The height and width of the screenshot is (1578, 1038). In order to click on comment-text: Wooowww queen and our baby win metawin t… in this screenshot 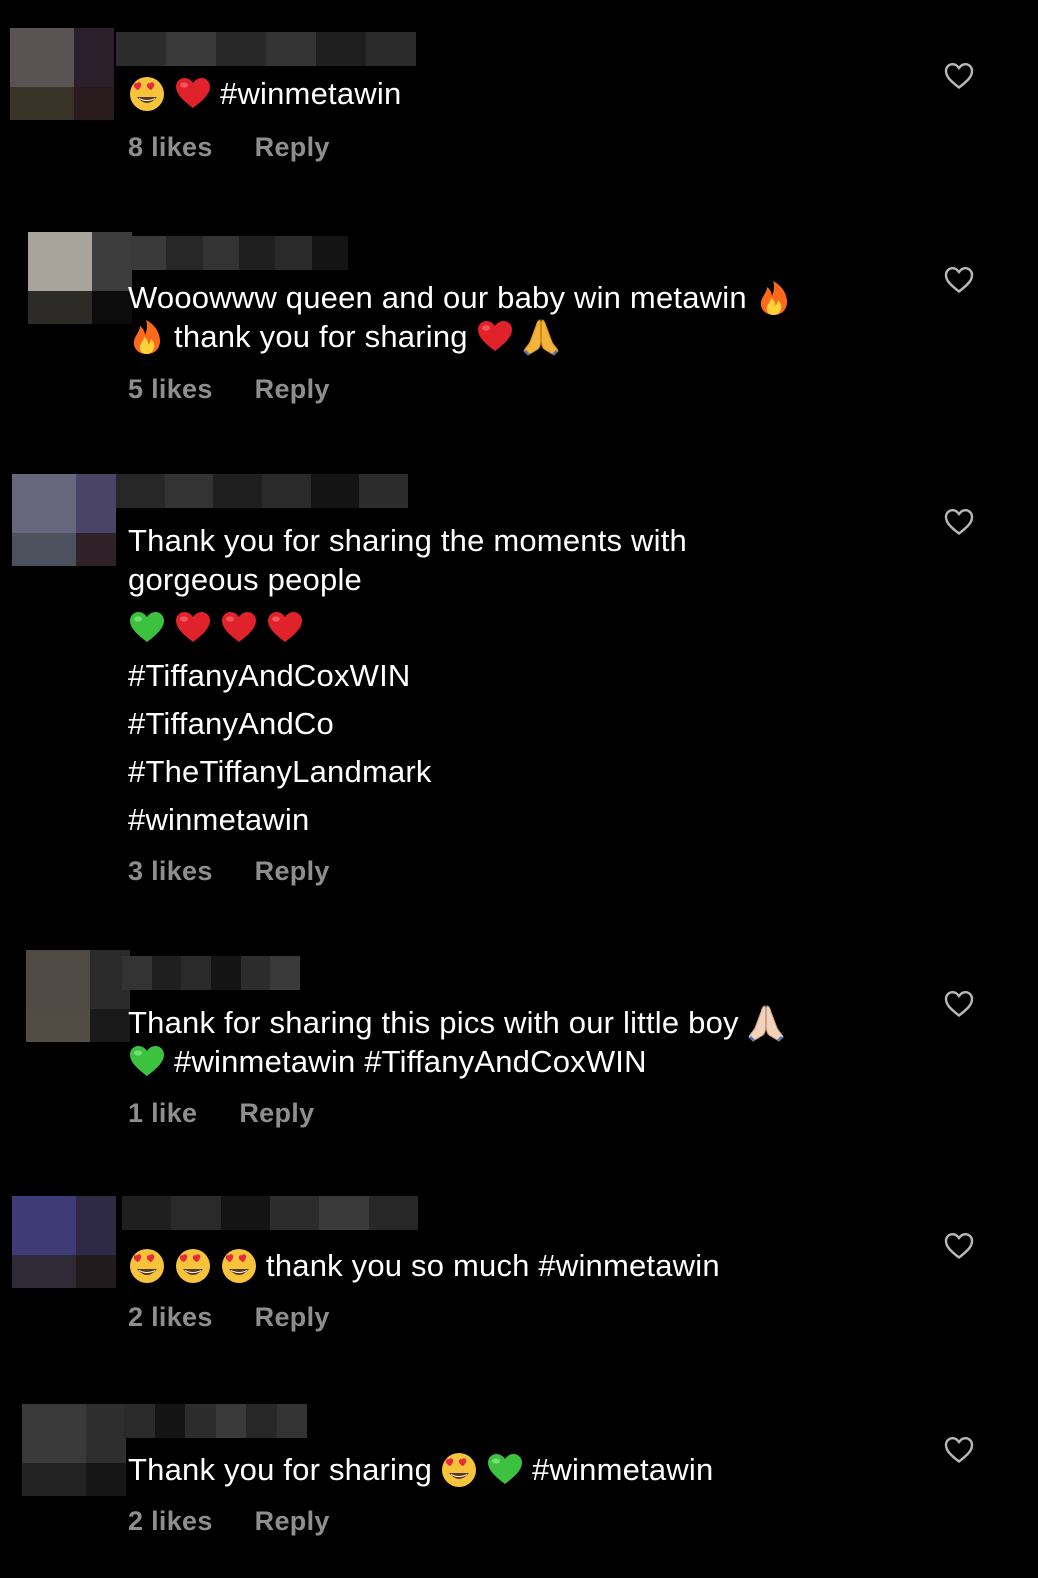, I will do `click(508, 317)`.